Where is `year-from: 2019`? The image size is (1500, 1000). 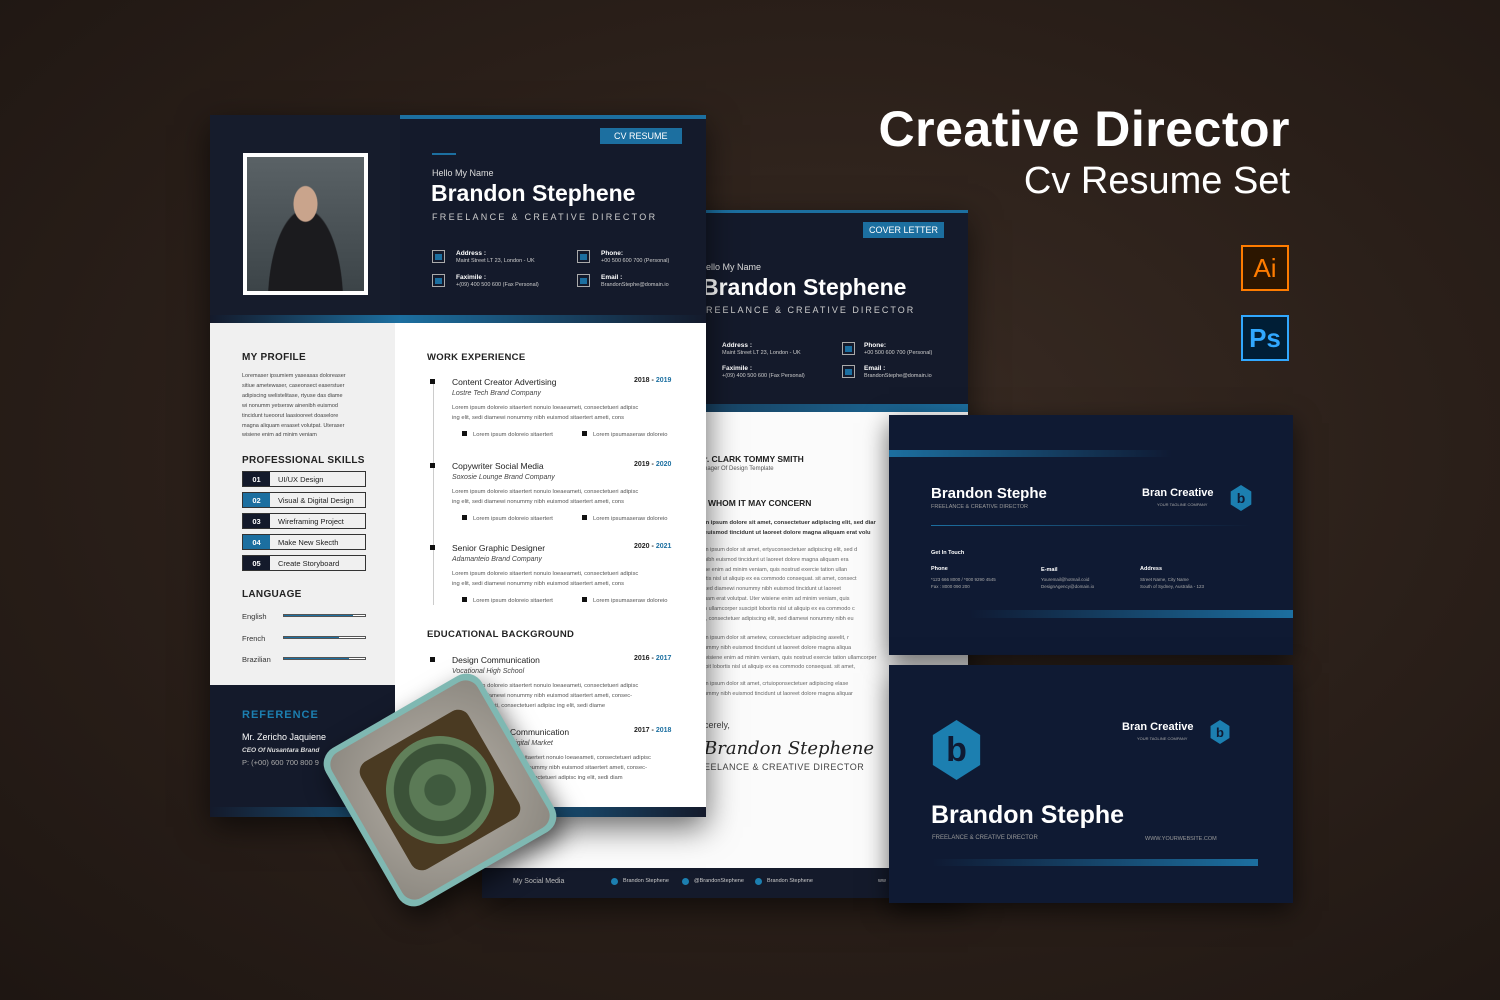 year-from: 2019 is located at coordinates (642, 464).